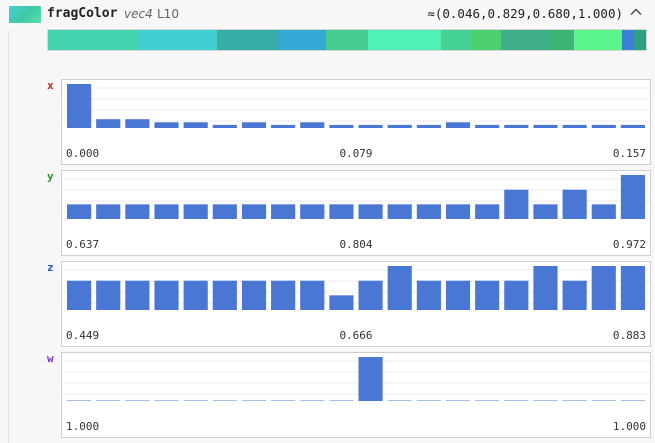 The width and height of the screenshot is (655, 443). What do you see at coordinates (83, 153) in the screenshot?
I see `axis-tick-min: 0.000` at bounding box center [83, 153].